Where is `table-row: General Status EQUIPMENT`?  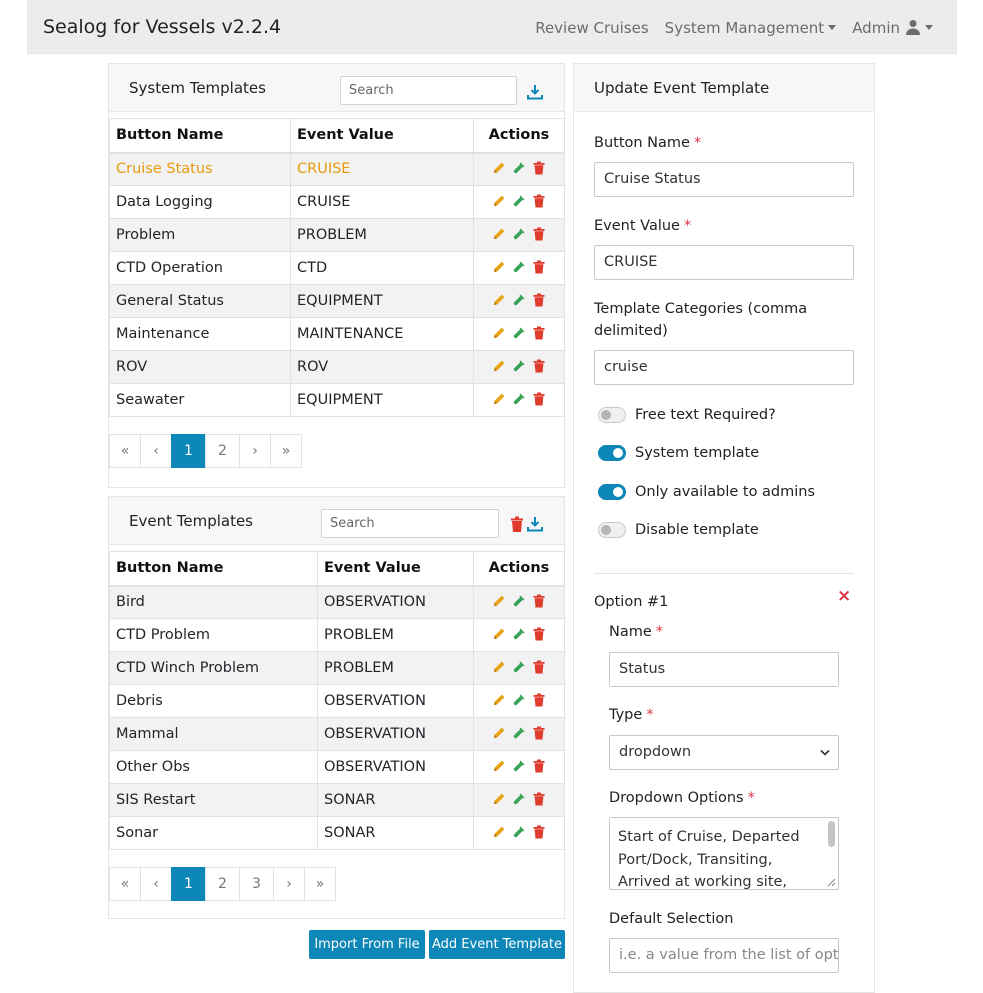
table-row: General Status EQUIPMENT is located at coordinates (337, 301).